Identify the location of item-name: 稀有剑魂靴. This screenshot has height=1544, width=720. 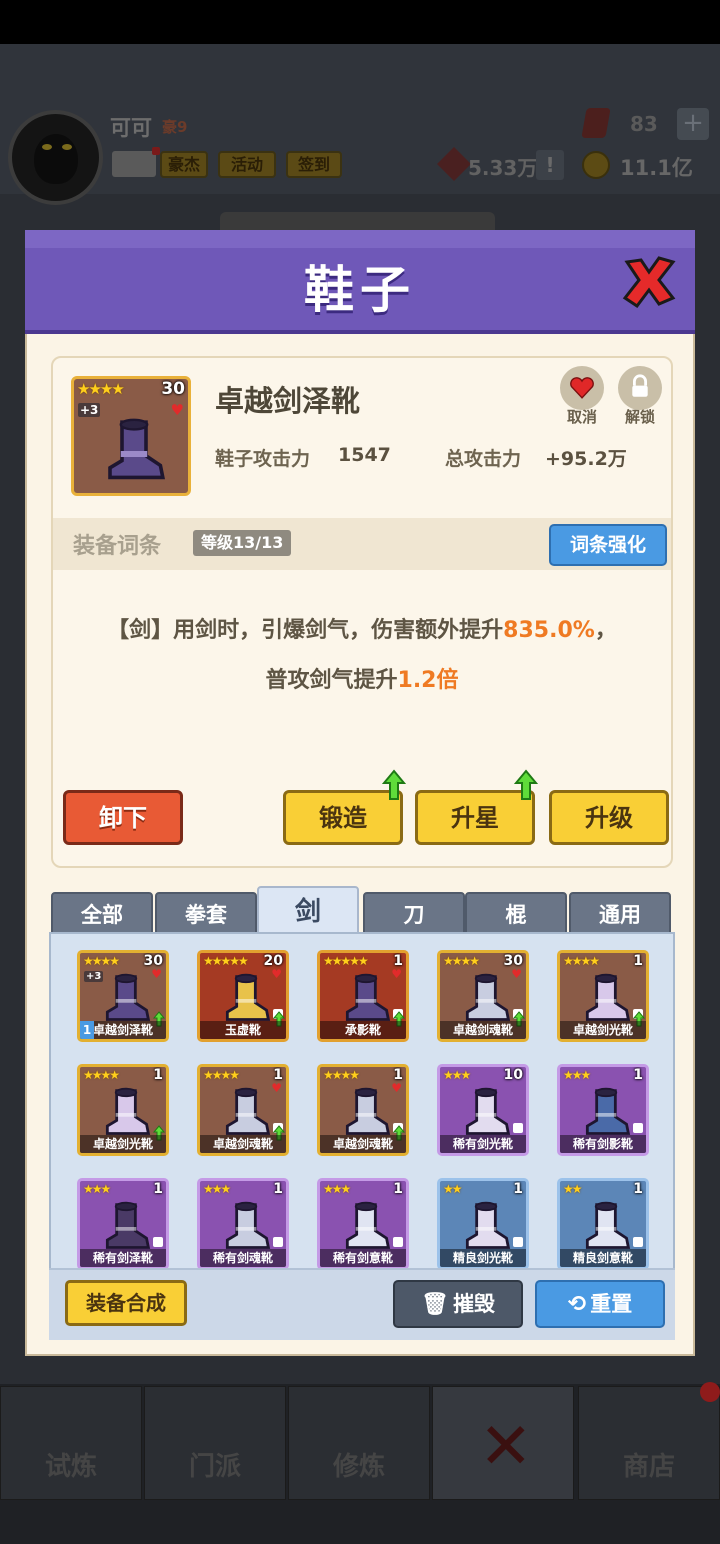
(243, 1258).